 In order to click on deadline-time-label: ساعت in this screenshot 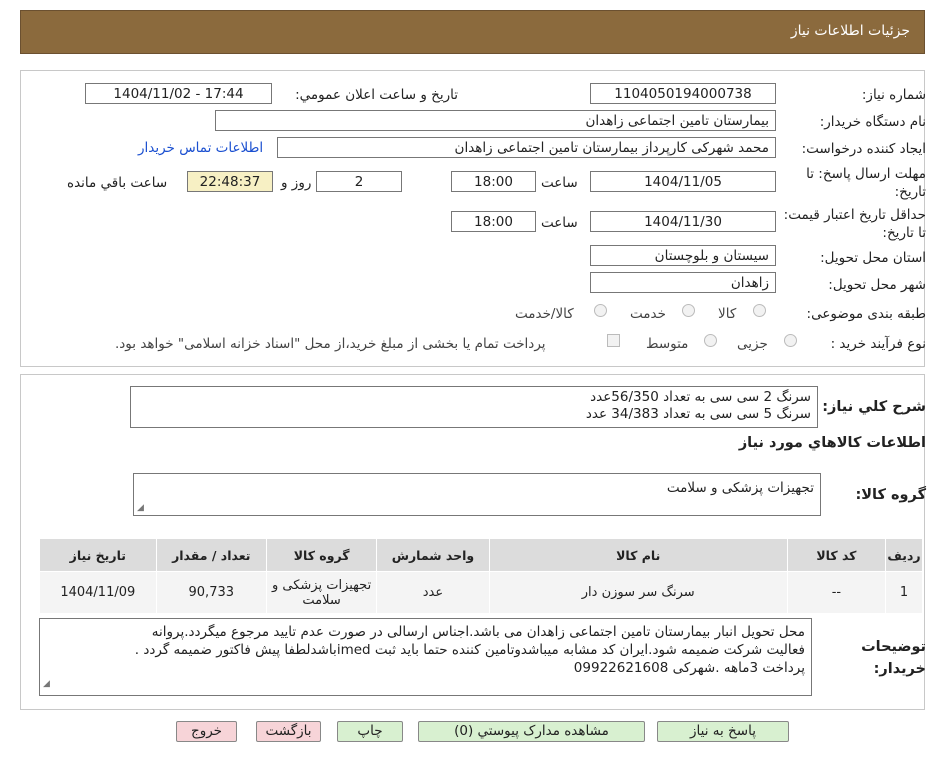, I will do `click(559, 183)`.